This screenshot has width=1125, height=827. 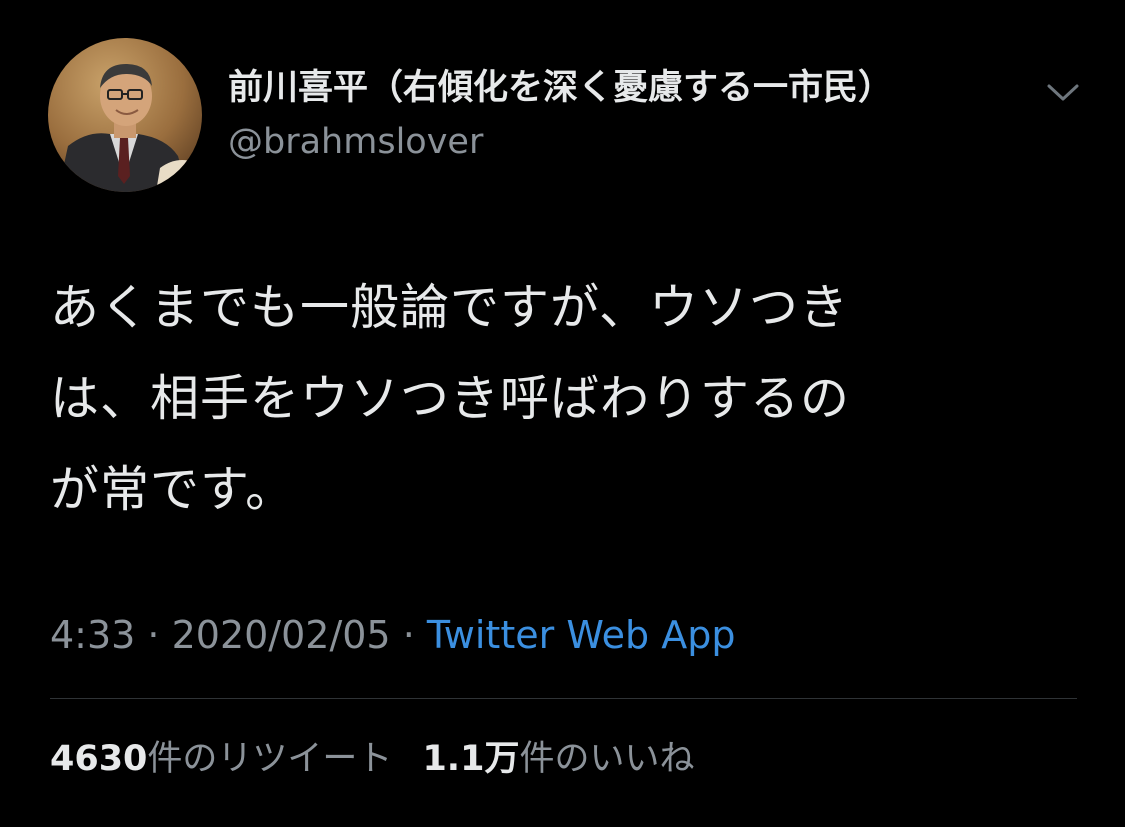 I want to click on author-display-name: 前川喜平（右傾化を深く憂慮する一市民）, so click(x=560, y=88).